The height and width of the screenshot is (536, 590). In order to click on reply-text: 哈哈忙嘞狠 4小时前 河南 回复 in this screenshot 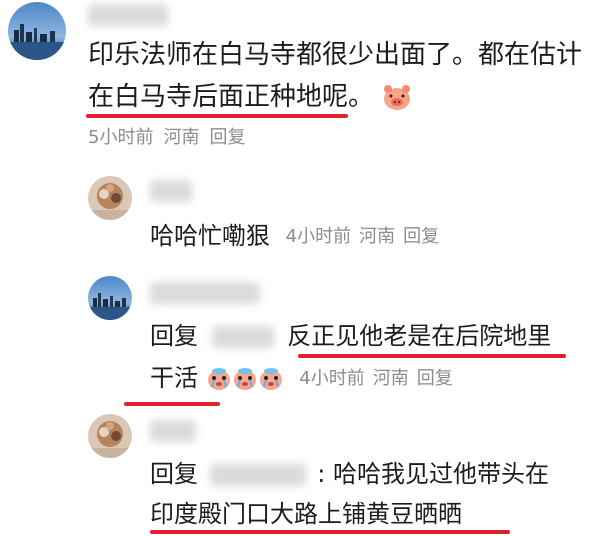, I will do `click(294, 236)`.